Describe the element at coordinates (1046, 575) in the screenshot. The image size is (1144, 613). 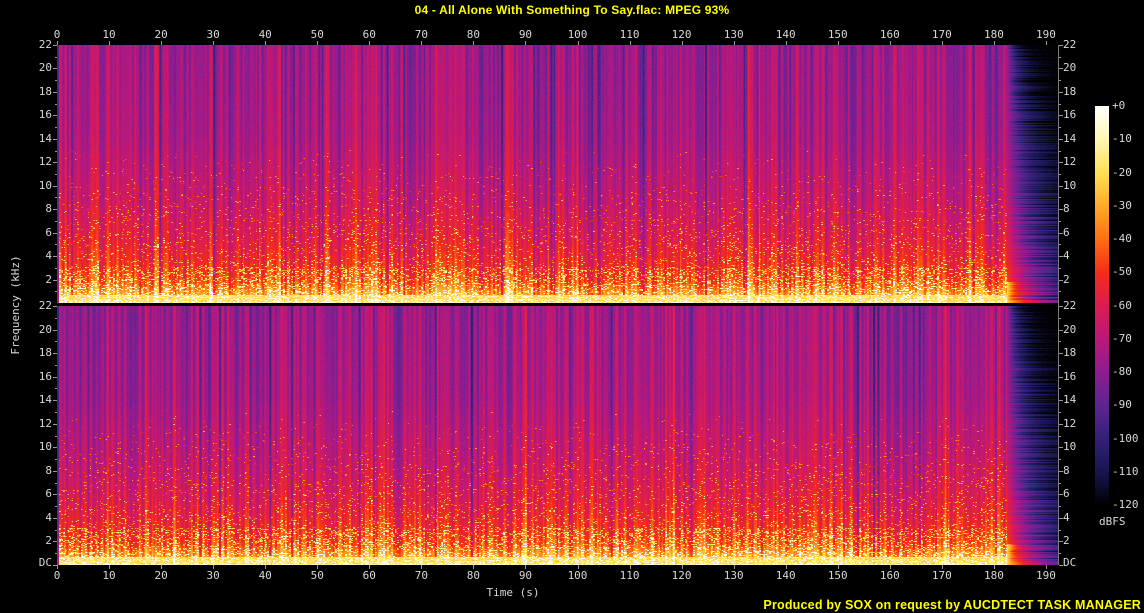
I see `time-tick-label: 190` at that location.